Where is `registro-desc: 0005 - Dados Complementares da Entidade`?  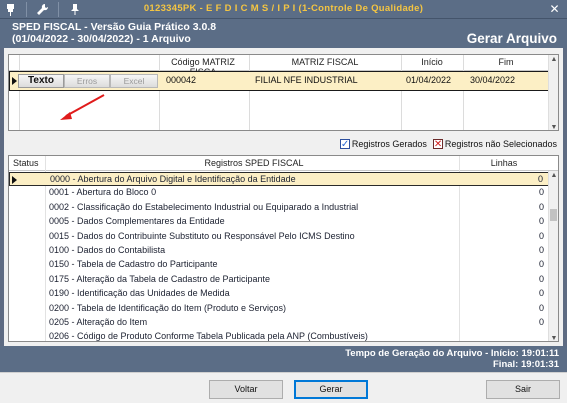 registro-desc: 0005 - Dados Complementares da Entidade is located at coordinates (137, 221).